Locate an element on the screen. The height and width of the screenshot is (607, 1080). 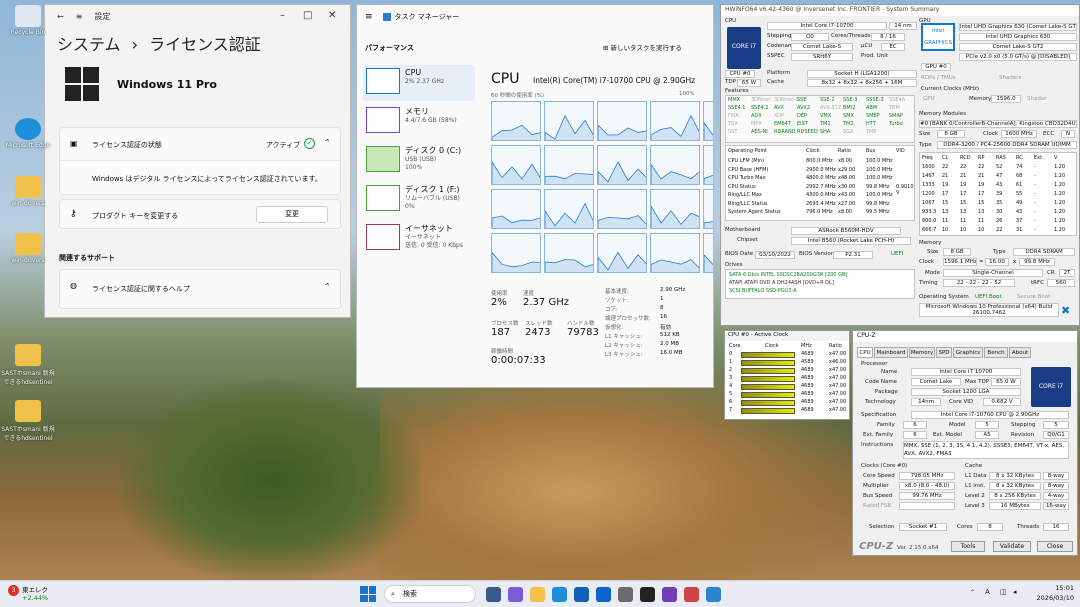
cpuz-tab-bench: Bench is located at coordinates (996, 352).